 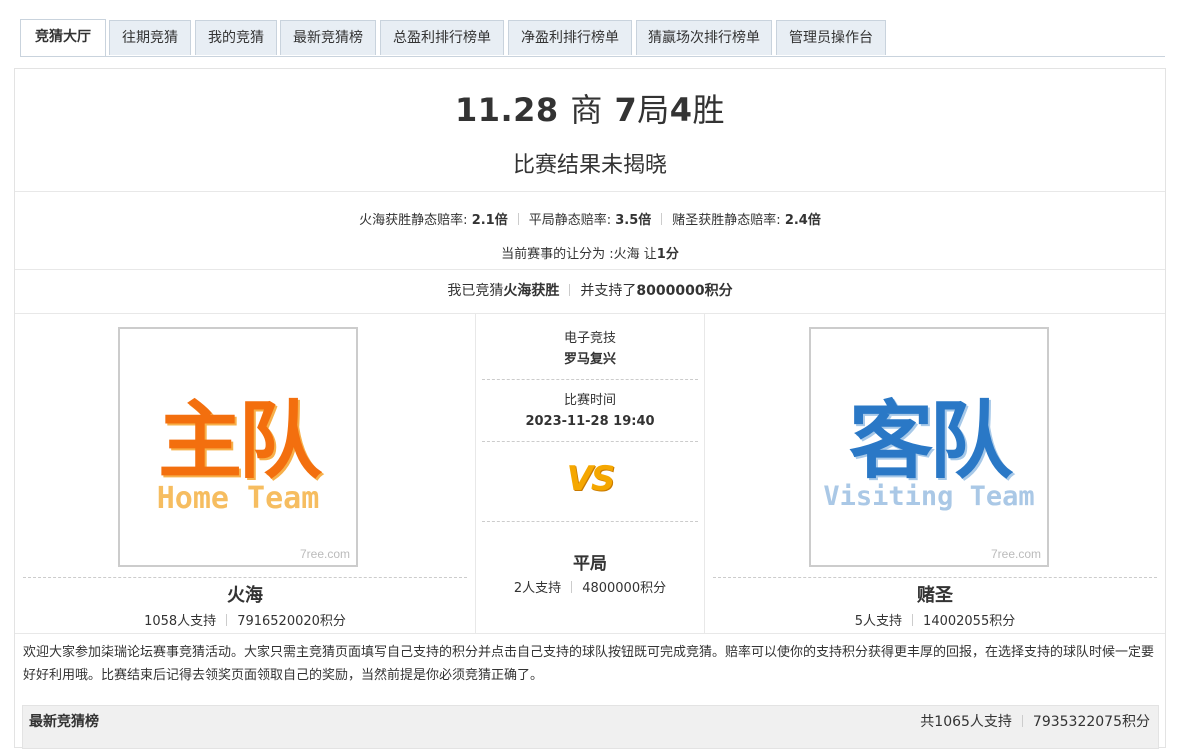 What do you see at coordinates (704, 37) in the screenshot?
I see `tab-wins-ranking: 猜赢场次排行榜单` at bounding box center [704, 37].